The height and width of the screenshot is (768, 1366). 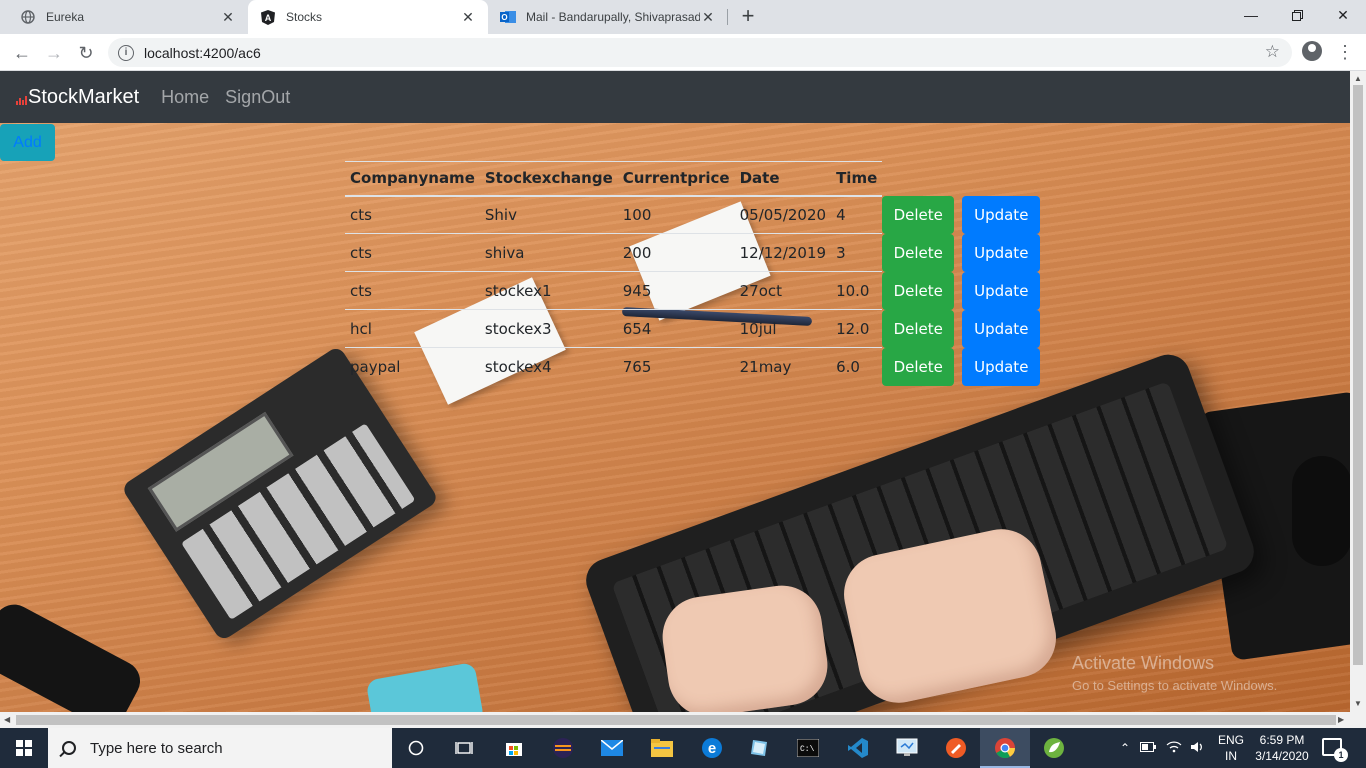 What do you see at coordinates (727, 17) in the screenshot?
I see `tab-separator` at bounding box center [727, 17].